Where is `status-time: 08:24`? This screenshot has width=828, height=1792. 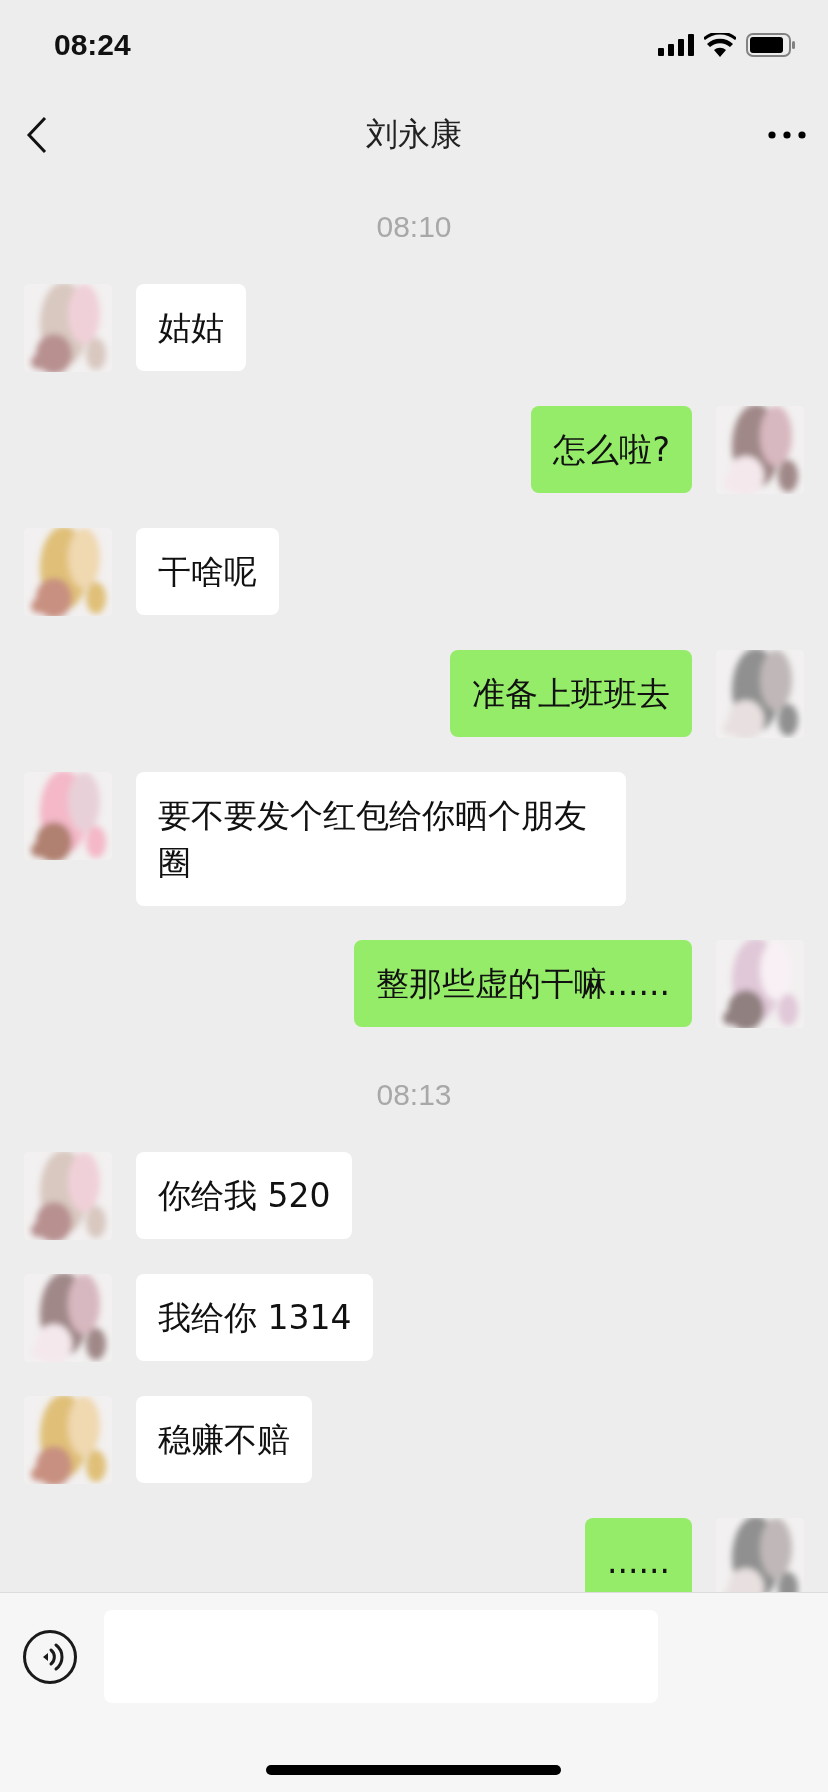
status-time: 08:24 is located at coordinates (92, 45).